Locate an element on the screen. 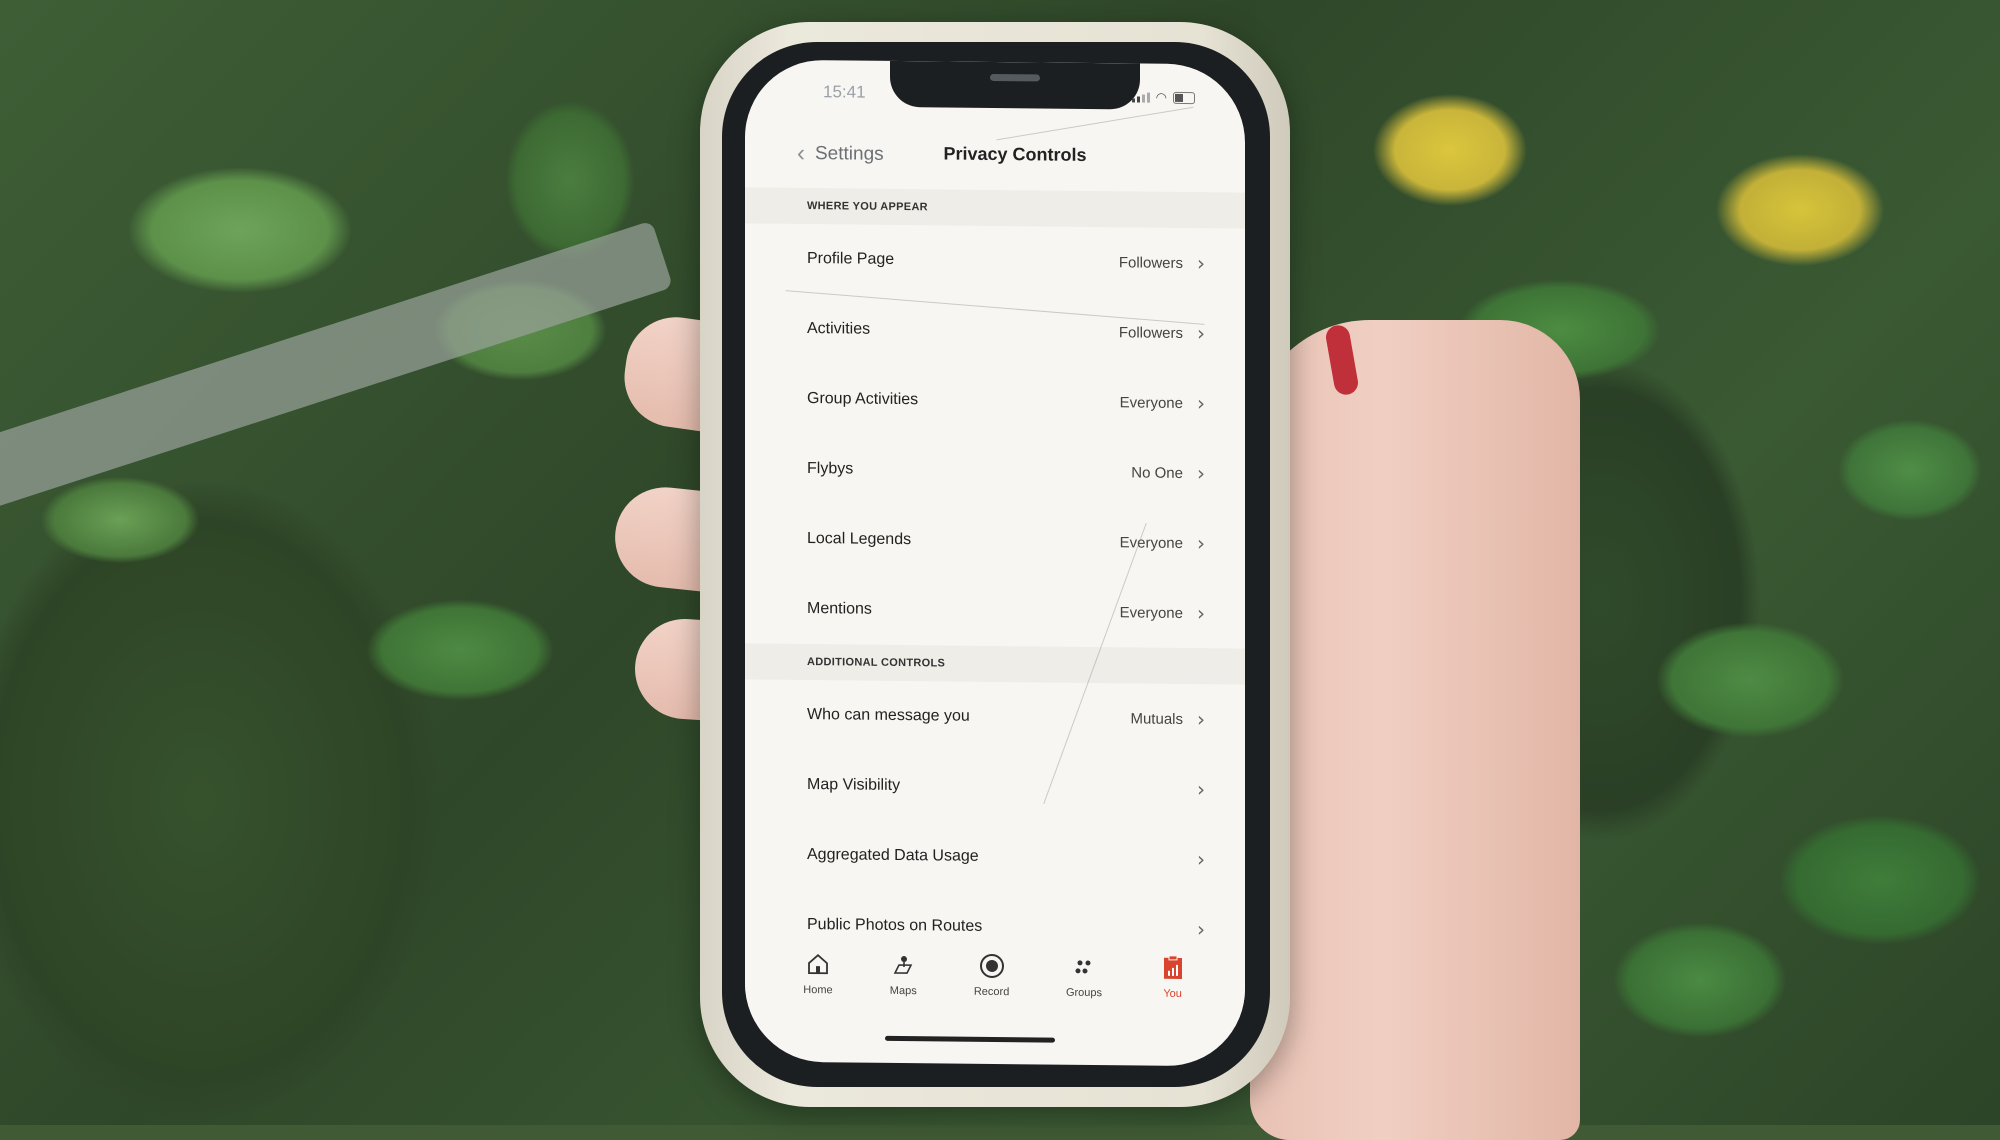 This screenshot has height=1140, width=2000. hand is located at coordinates (1415, 730).